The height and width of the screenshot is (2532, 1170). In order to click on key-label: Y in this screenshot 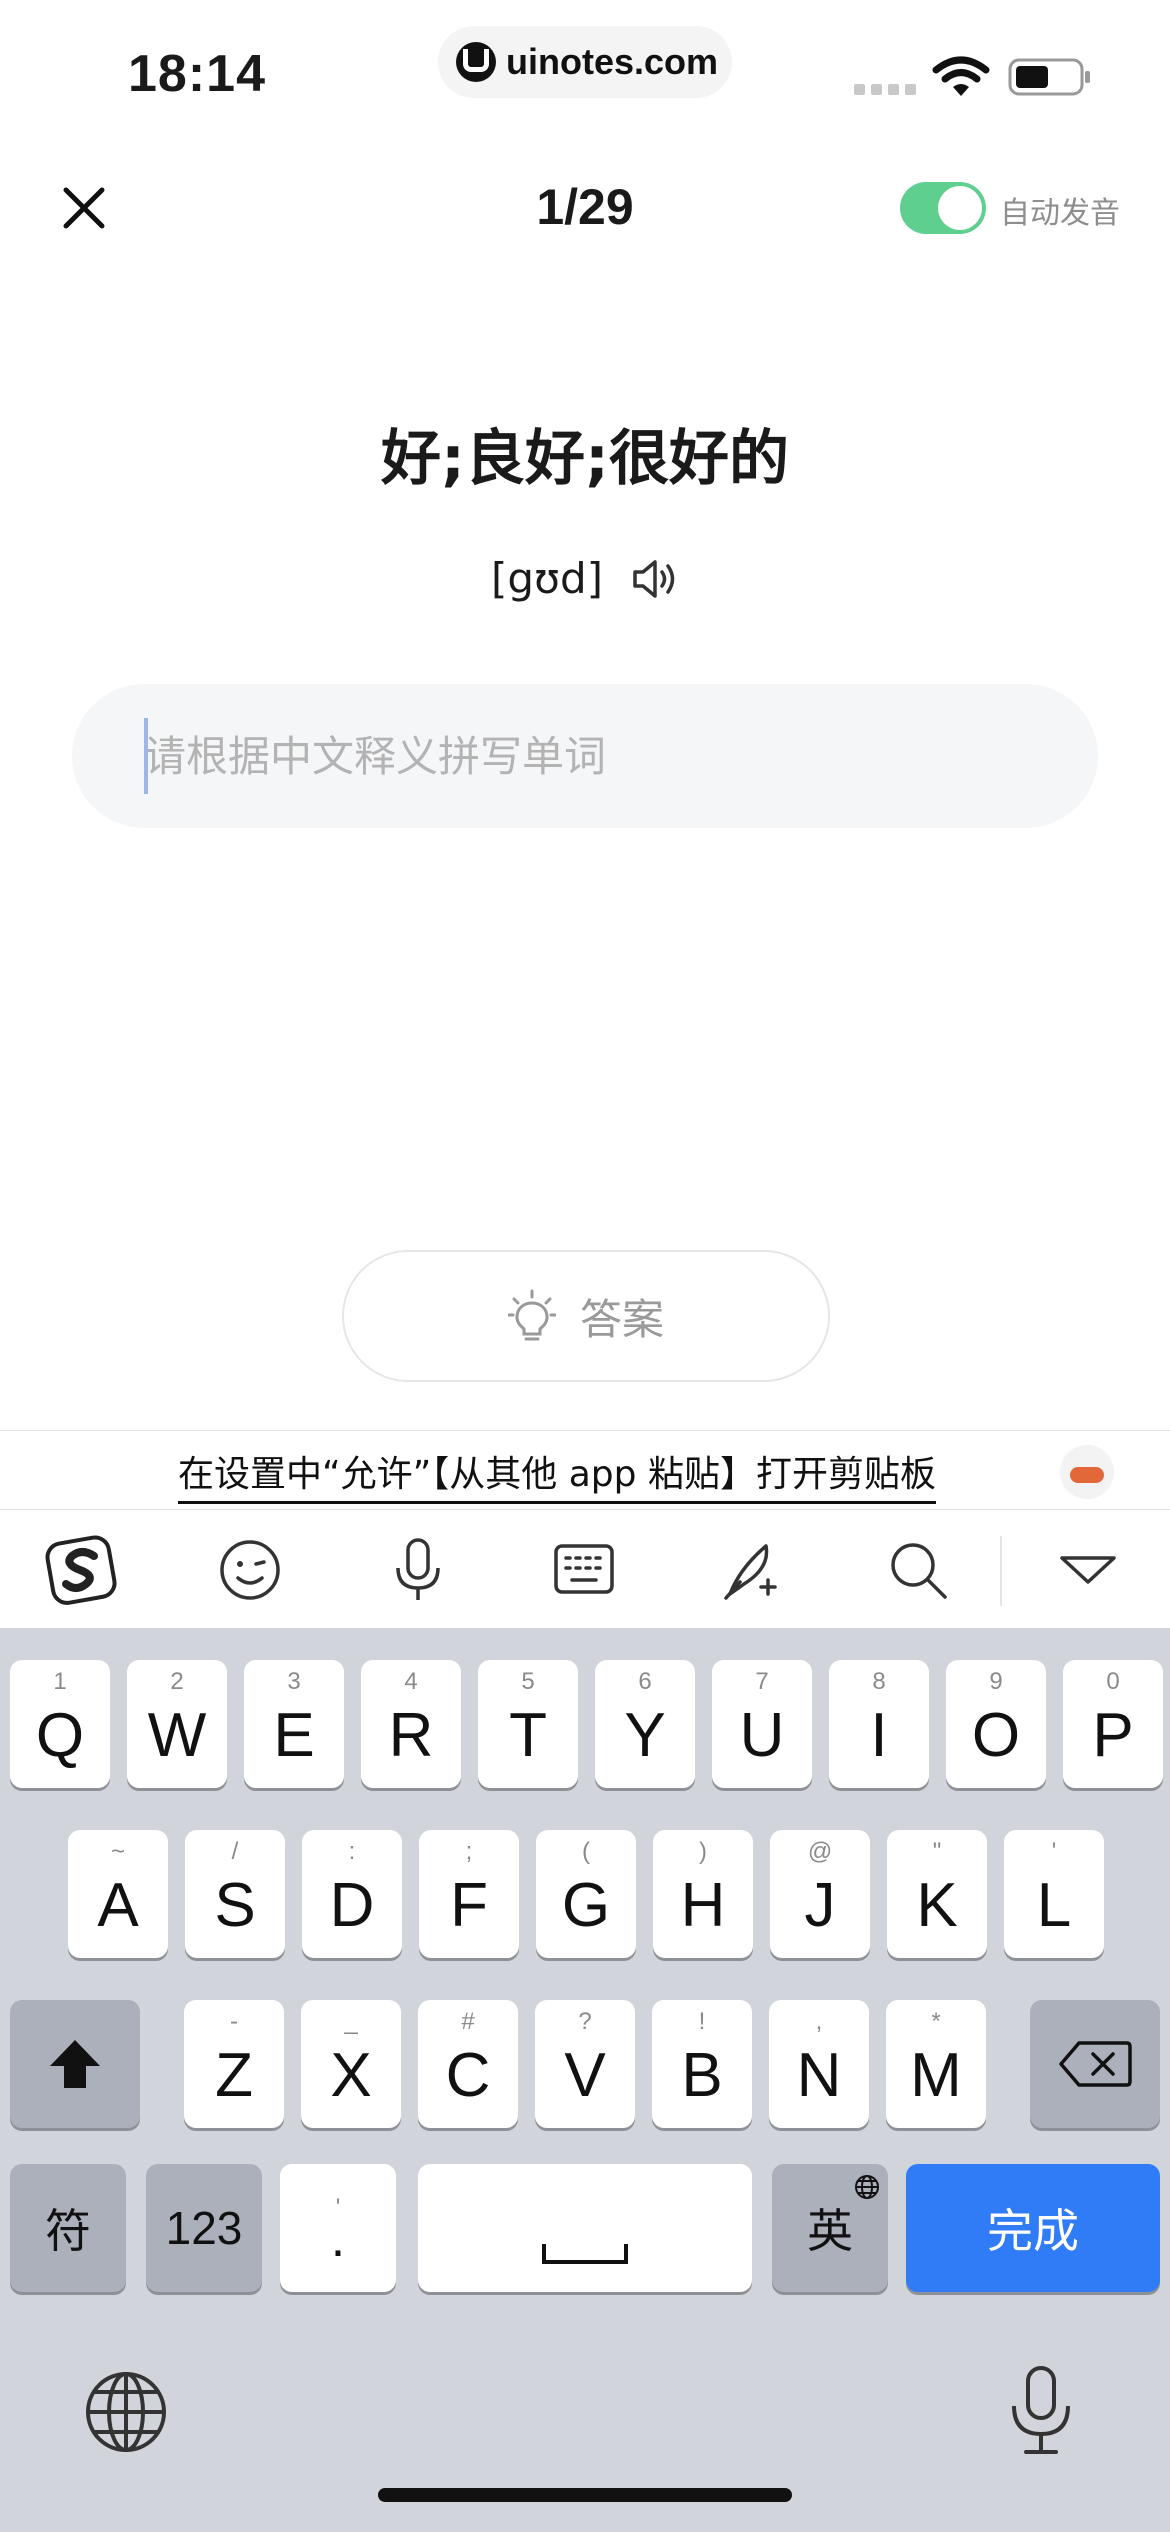, I will do `click(645, 1735)`.